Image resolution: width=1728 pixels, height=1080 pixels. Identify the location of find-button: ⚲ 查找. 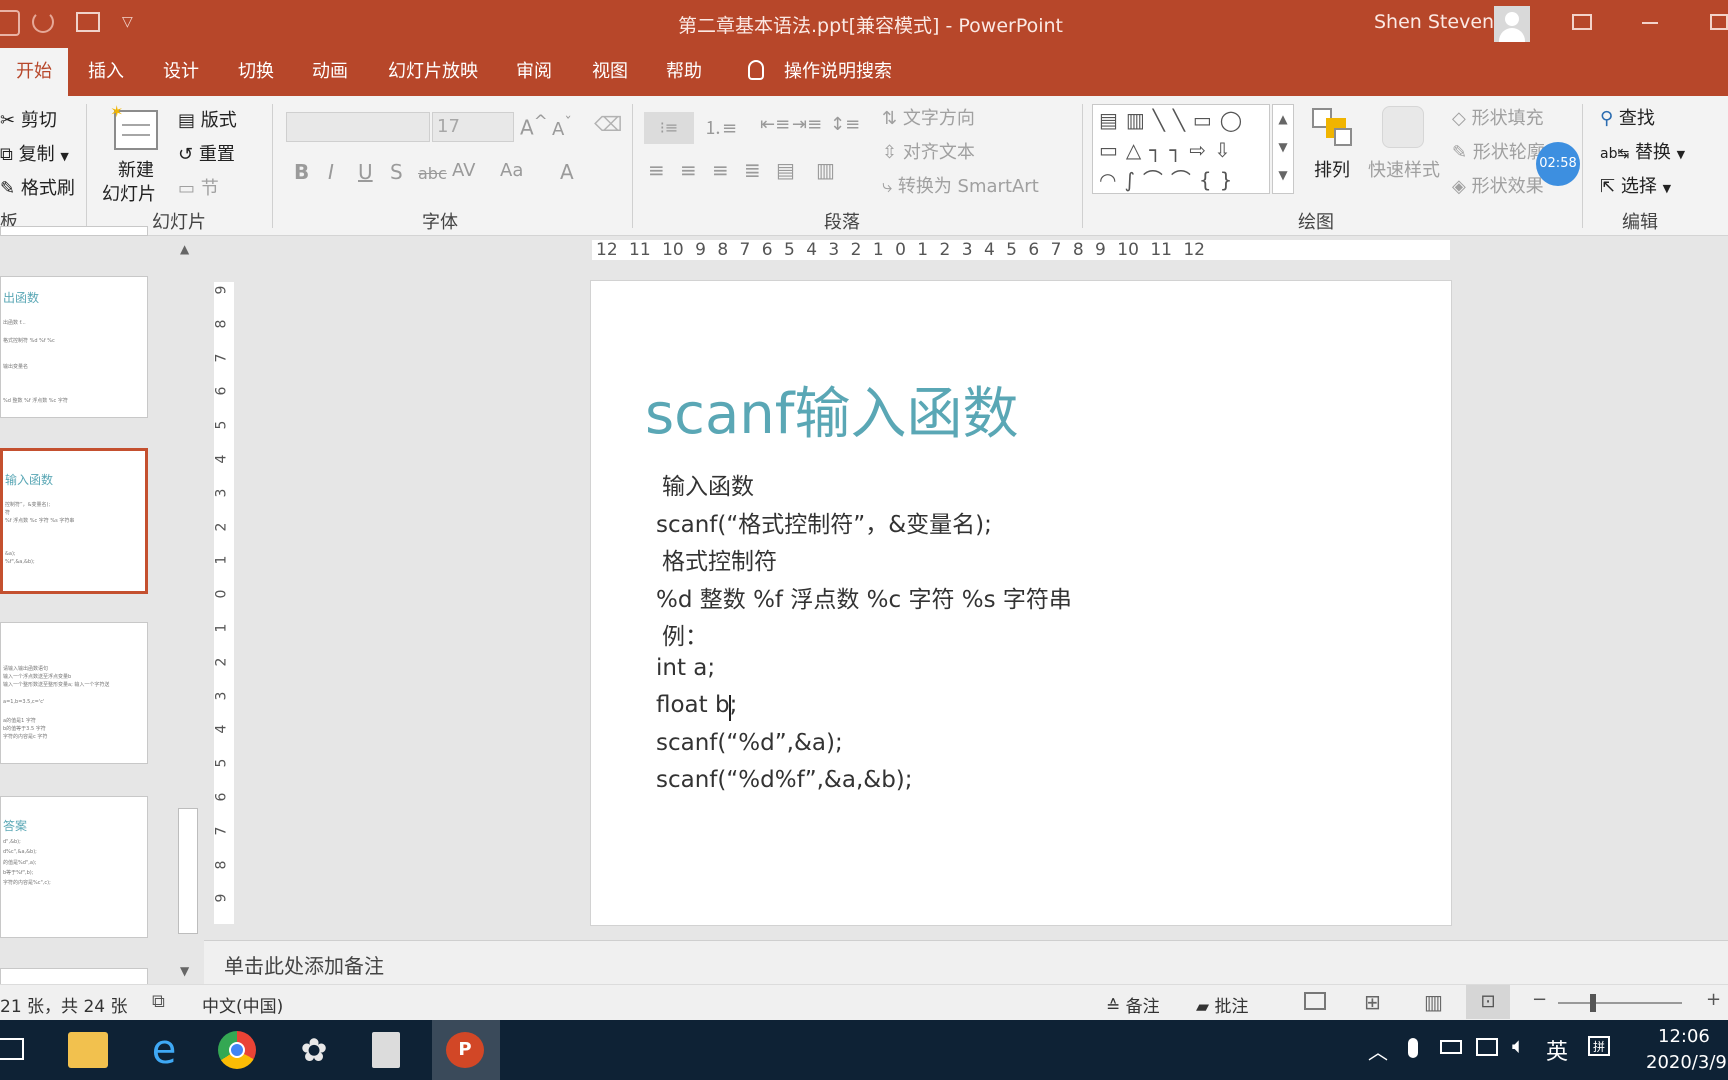
(1627, 117).